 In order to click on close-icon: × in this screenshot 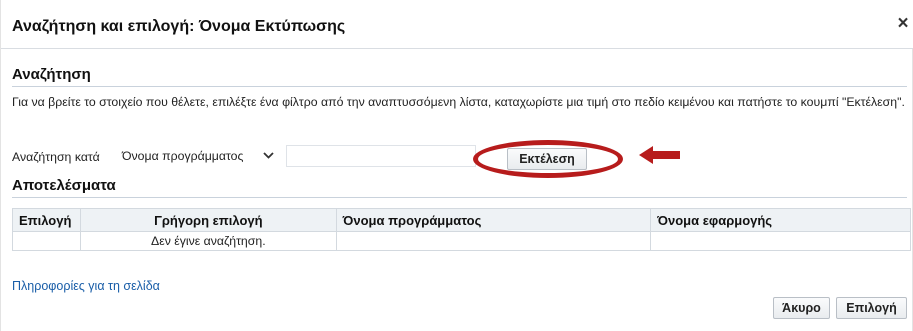, I will do `click(903, 24)`.